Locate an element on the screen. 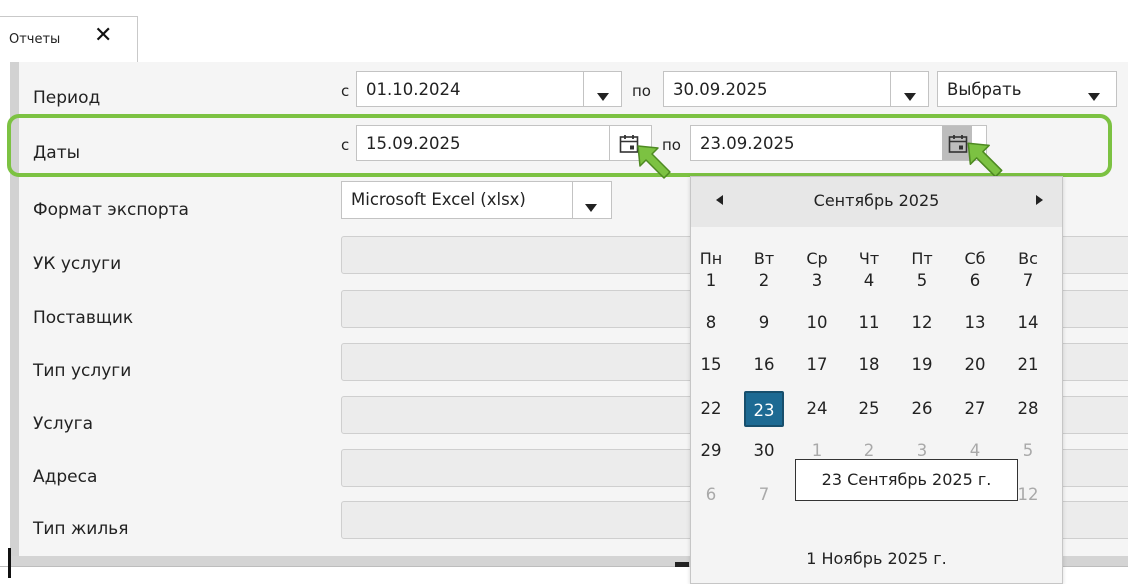 This screenshot has height=584, width=1128. period-preset-value: Выбрать is located at coordinates (984, 89).